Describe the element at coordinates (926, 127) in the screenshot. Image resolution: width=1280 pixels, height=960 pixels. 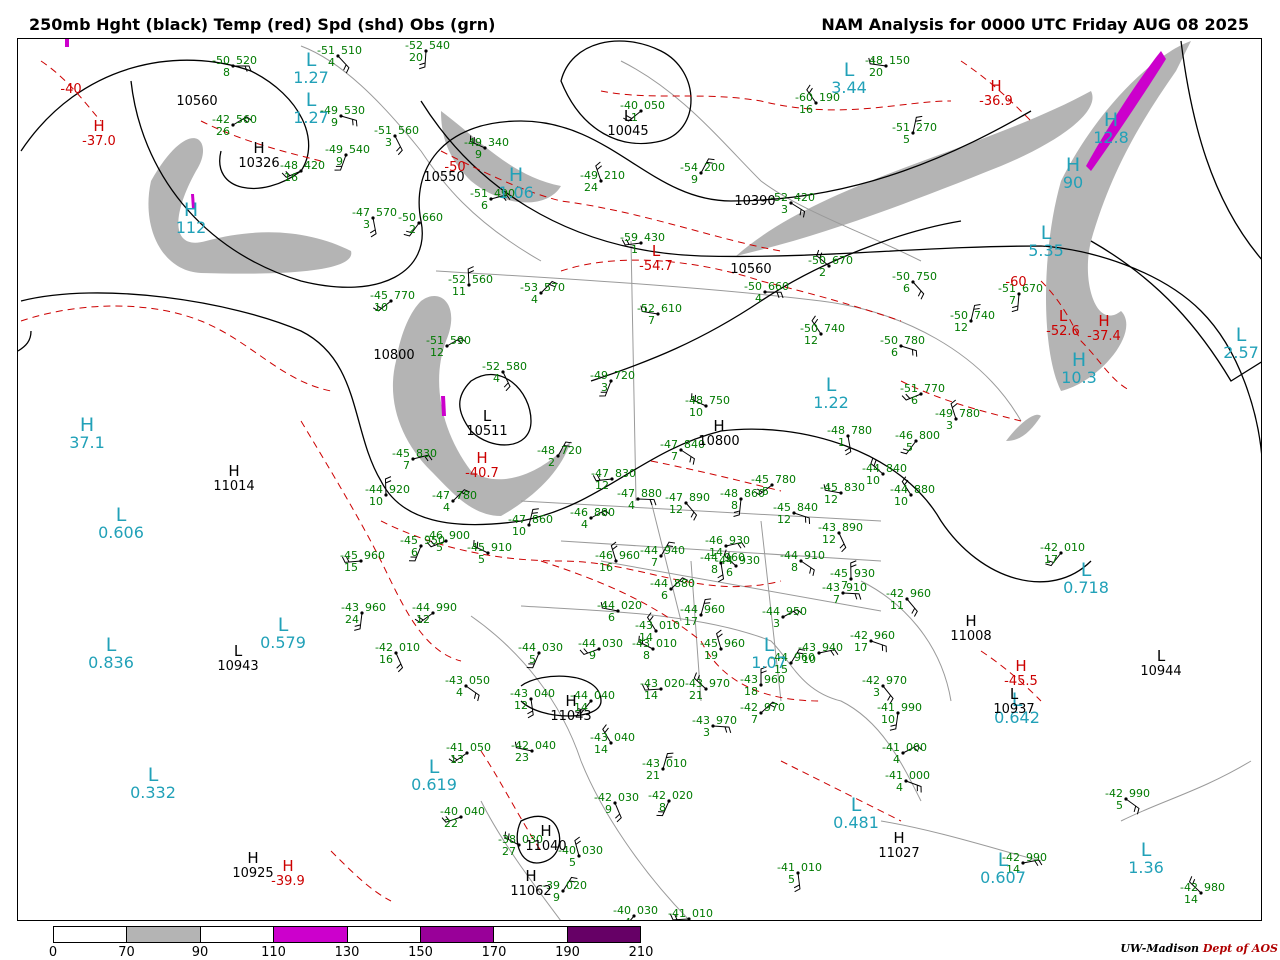
I see `station-height: 270` at that location.